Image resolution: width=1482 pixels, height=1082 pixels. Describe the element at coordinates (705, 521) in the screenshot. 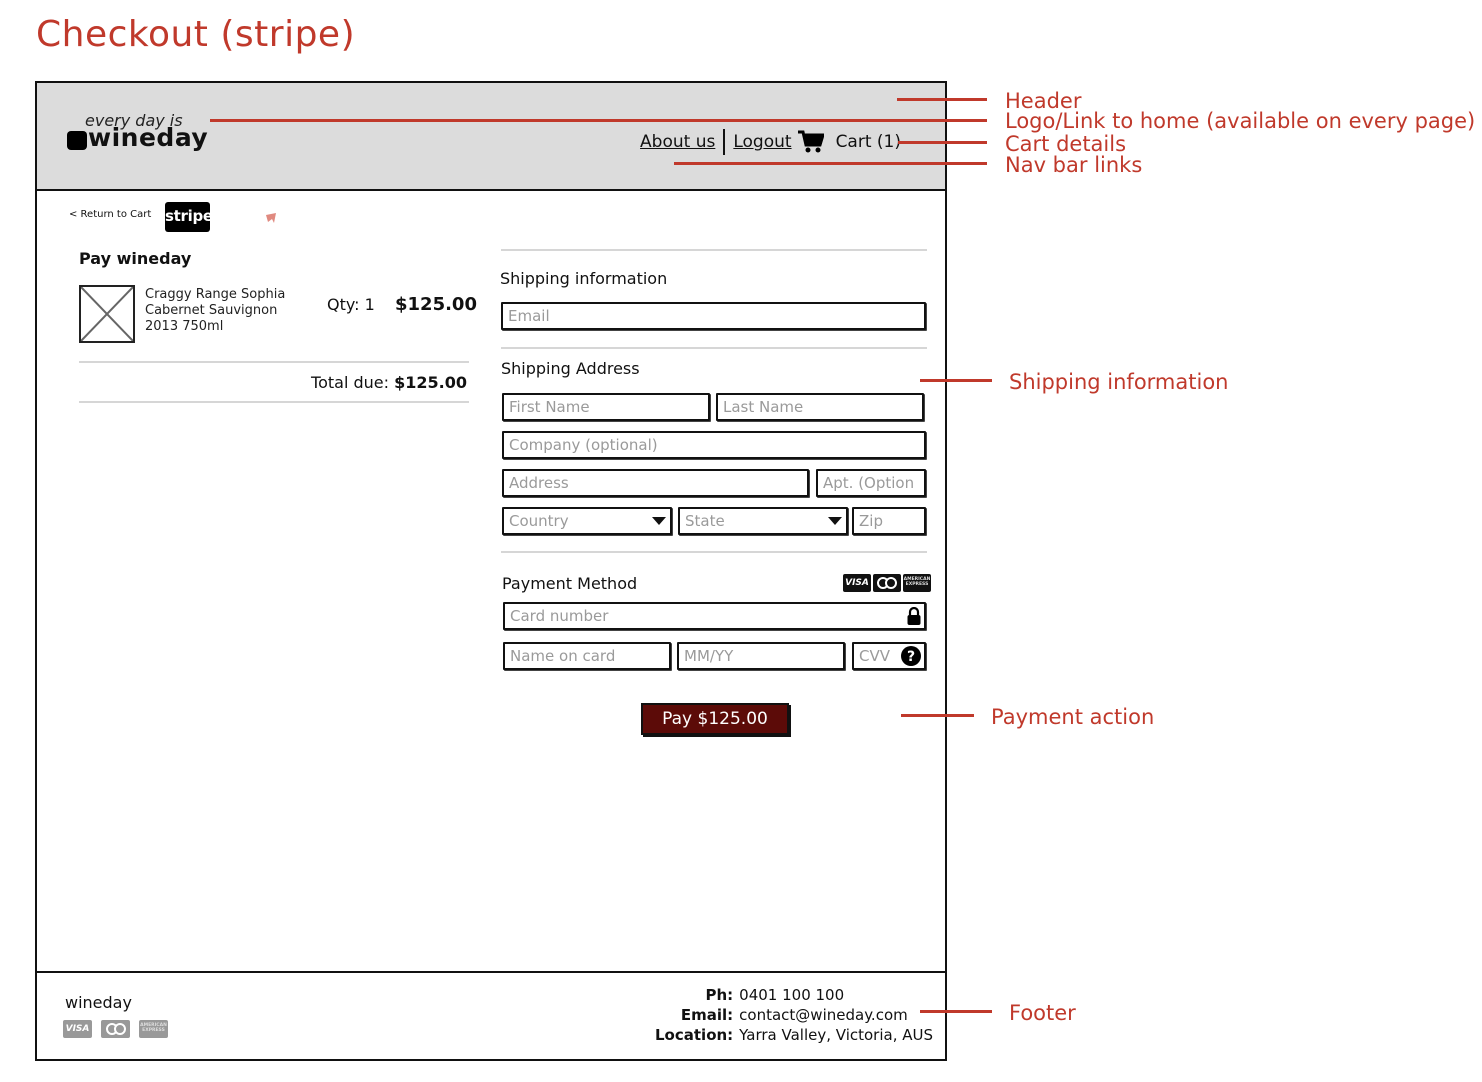

I see `state-placeholder: State` at that location.